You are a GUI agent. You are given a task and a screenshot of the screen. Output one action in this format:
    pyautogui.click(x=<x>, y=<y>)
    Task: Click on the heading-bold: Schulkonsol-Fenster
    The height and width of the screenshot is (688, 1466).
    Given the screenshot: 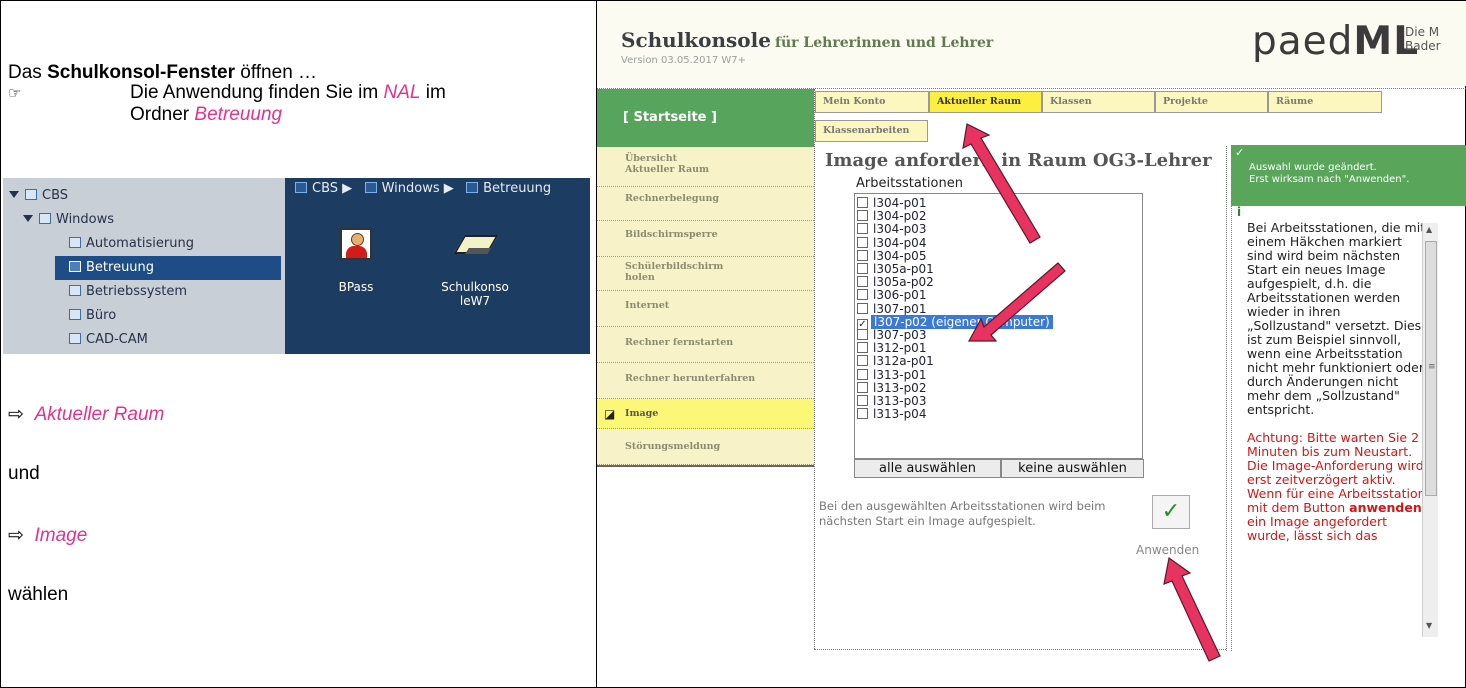 What is the action you would take?
    pyautogui.click(x=141, y=72)
    